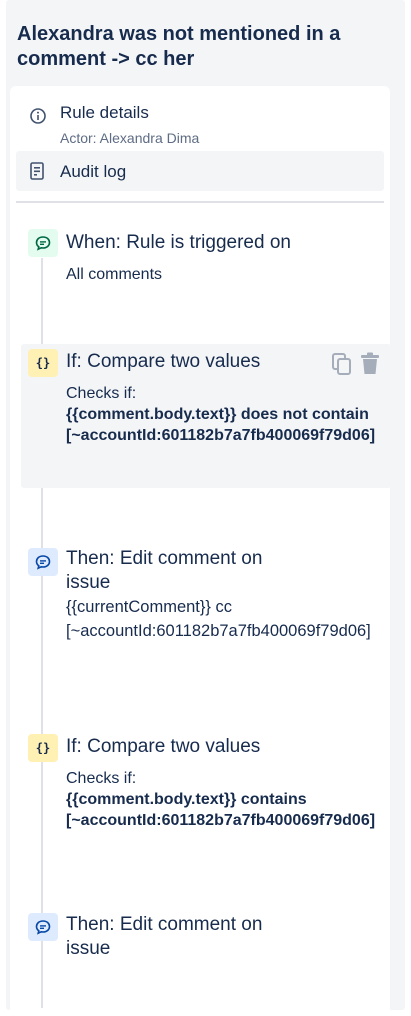 The width and height of the screenshot is (411, 1016). Describe the element at coordinates (38, 118) in the screenshot. I see `info-icon` at that location.